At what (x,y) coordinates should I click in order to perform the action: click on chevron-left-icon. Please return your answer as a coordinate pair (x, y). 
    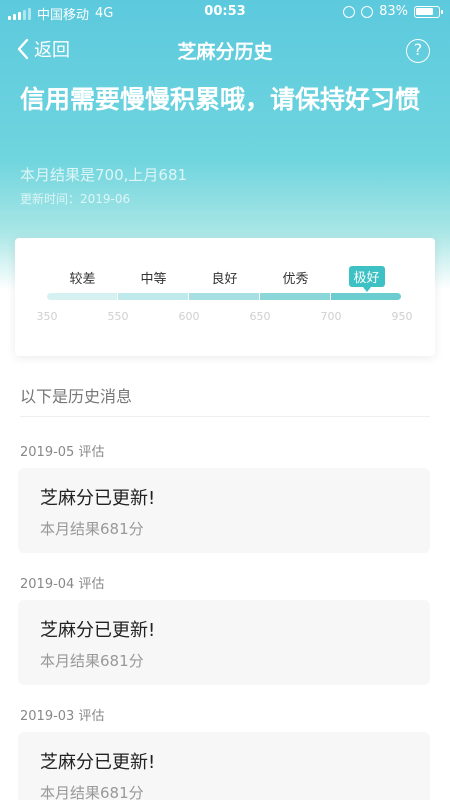
    Looking at the image, I should click on (23, 49).